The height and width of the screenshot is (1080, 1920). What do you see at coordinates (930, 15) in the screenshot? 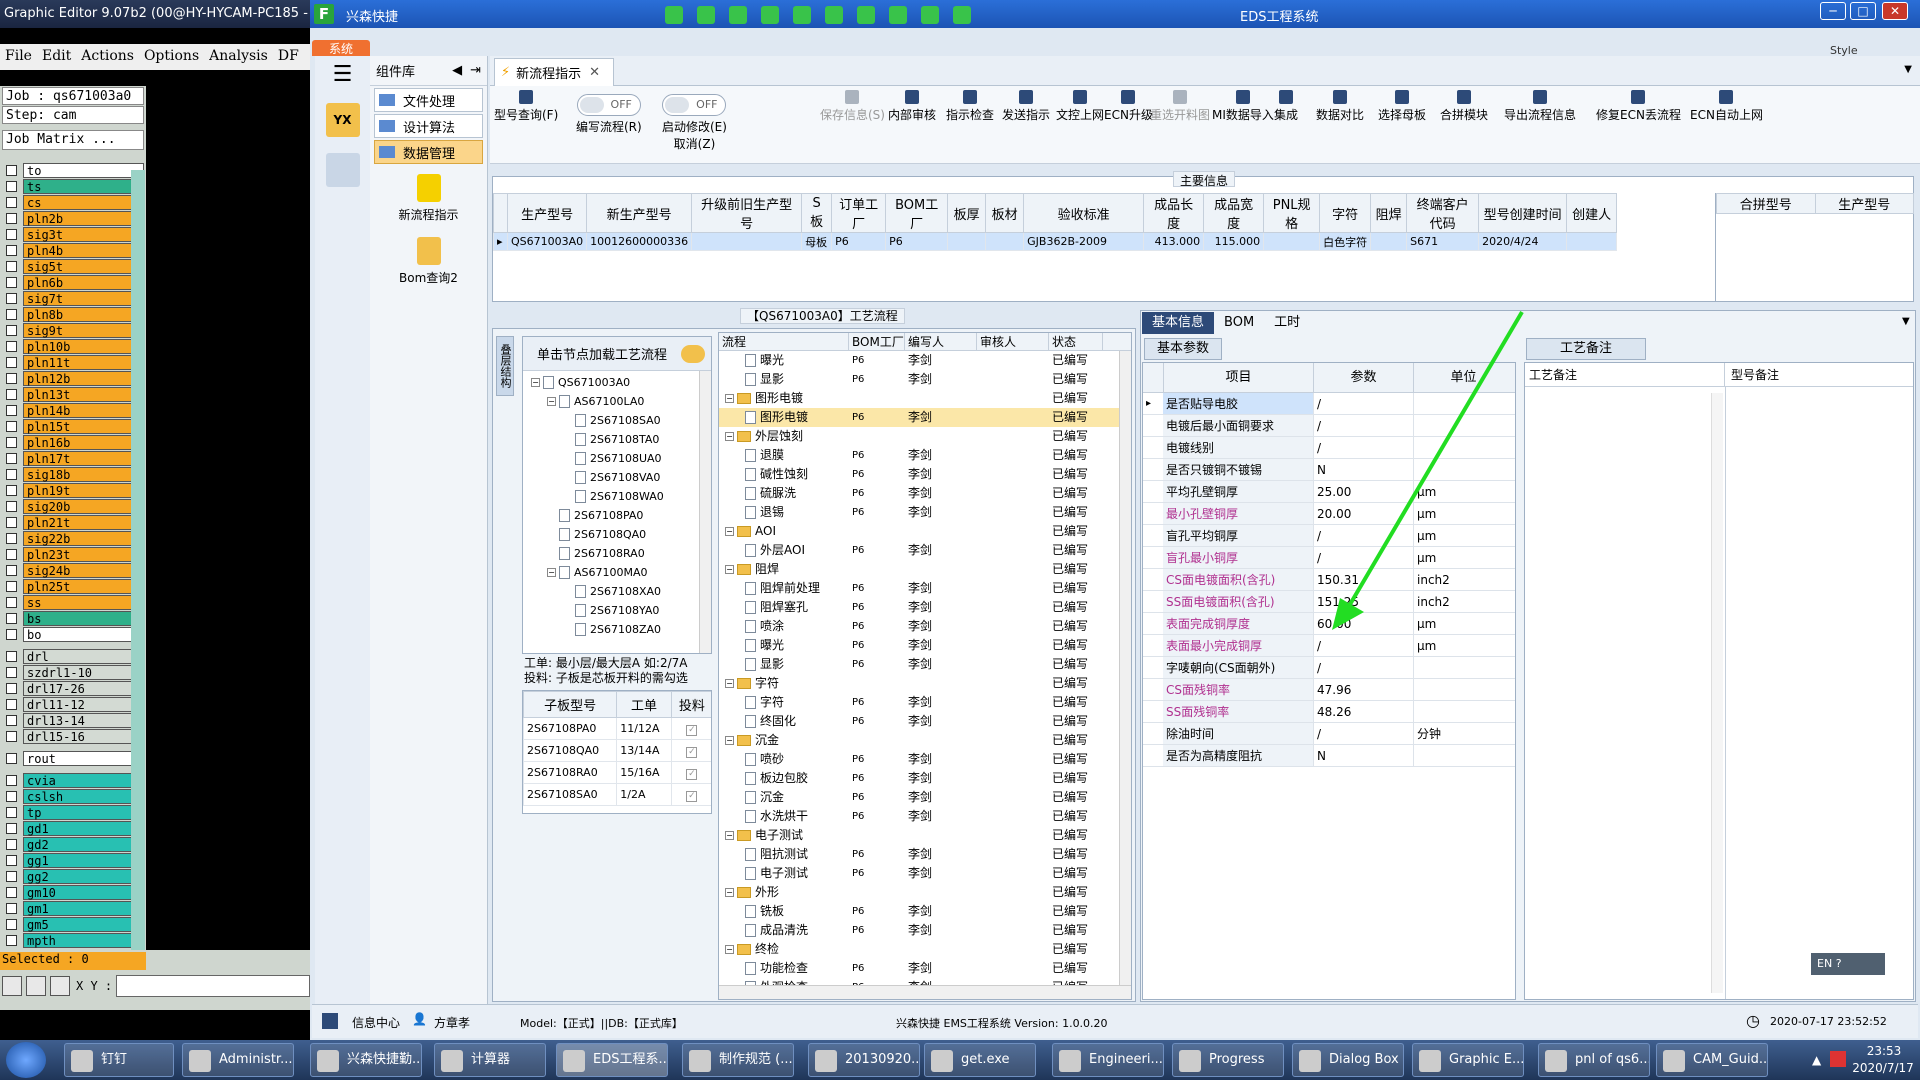
I see `area-chart-icon` at bounding box center [930, 15].